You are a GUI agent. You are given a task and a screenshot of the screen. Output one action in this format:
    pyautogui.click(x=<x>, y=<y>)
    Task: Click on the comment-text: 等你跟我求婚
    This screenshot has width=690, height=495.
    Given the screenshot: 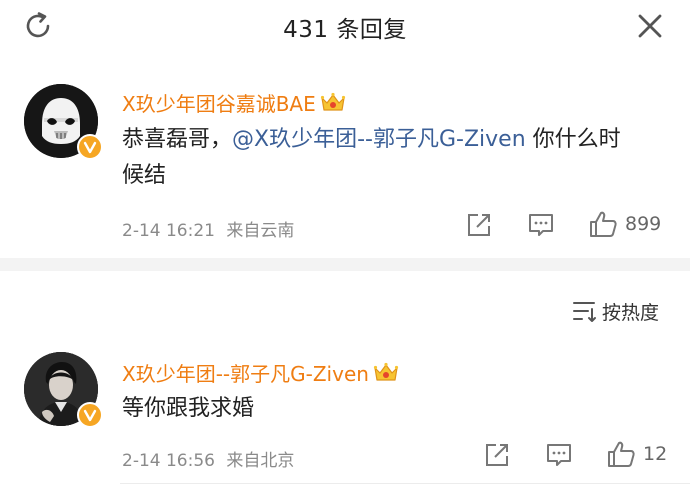 What is the action you would take?
    pyautogui.click(x=188, y=408)
    